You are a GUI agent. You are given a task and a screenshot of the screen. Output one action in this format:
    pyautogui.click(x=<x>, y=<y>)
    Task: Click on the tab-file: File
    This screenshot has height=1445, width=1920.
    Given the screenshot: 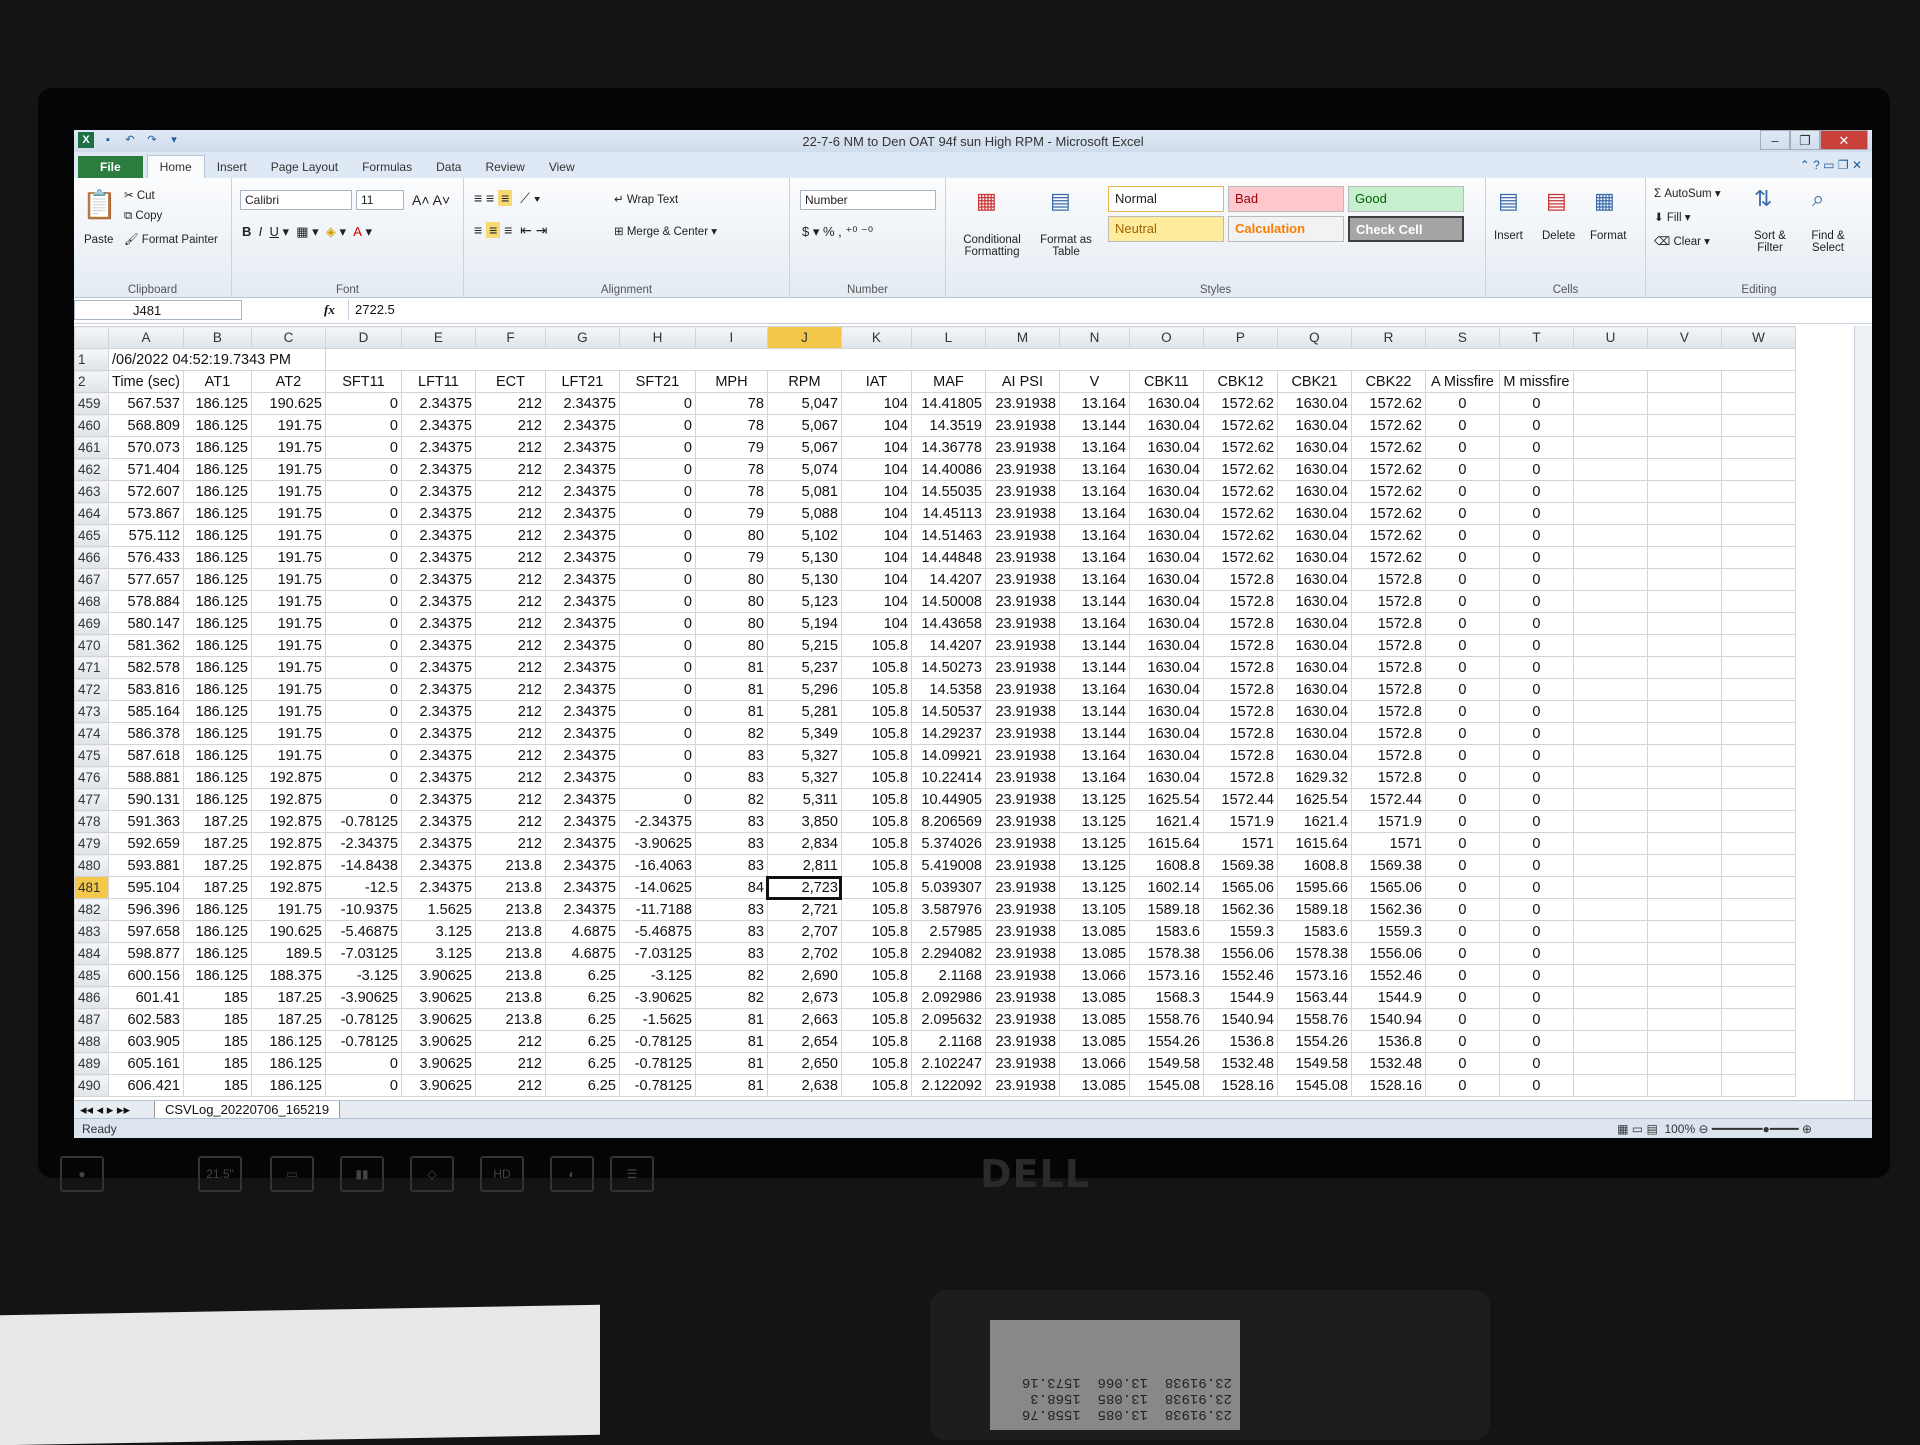 What is the action you would take?
    pyautogui.click(x=110, y=167)
    